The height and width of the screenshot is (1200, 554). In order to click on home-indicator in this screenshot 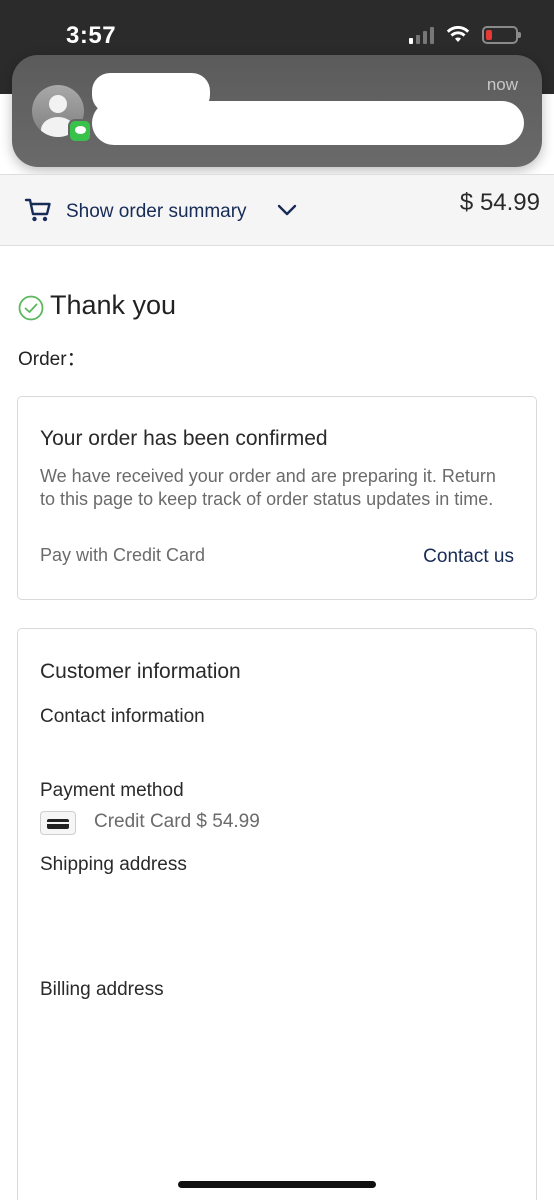, I will do `click(277, 1184)`.